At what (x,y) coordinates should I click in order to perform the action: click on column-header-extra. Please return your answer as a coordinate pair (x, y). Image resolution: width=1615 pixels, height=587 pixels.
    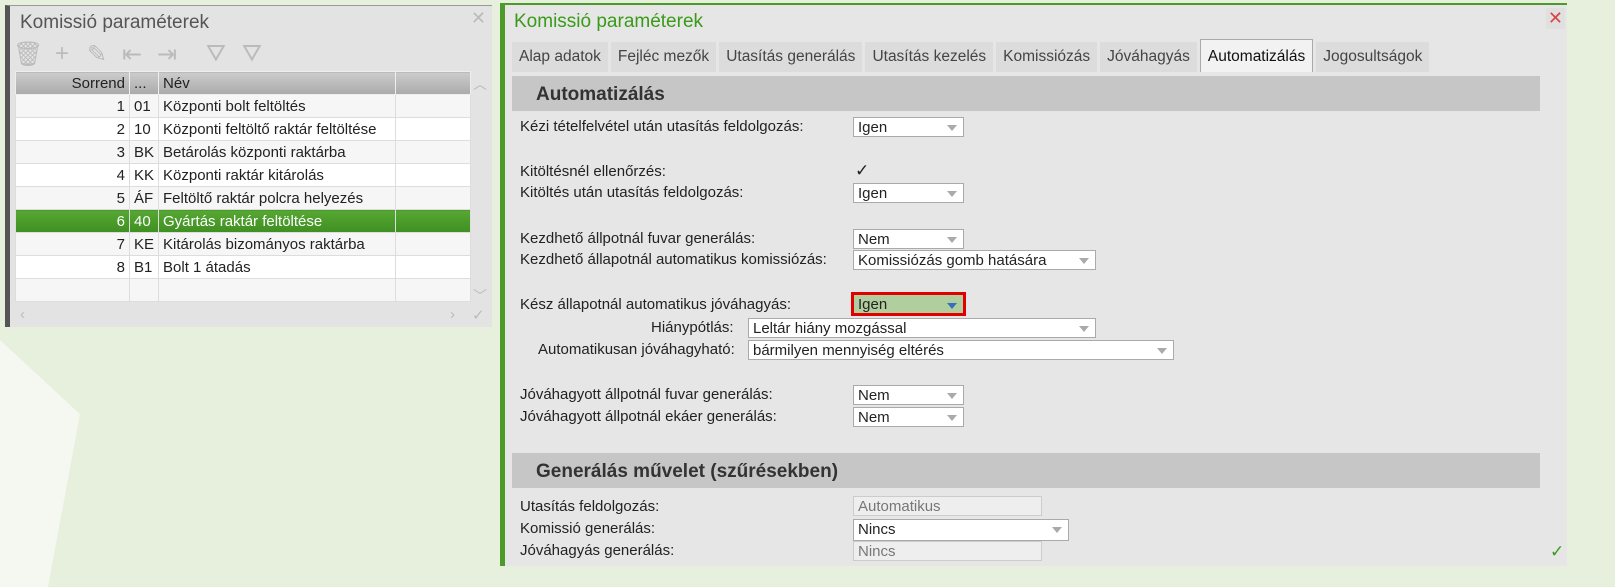
    Looking at the image, I should click on (433, 83).